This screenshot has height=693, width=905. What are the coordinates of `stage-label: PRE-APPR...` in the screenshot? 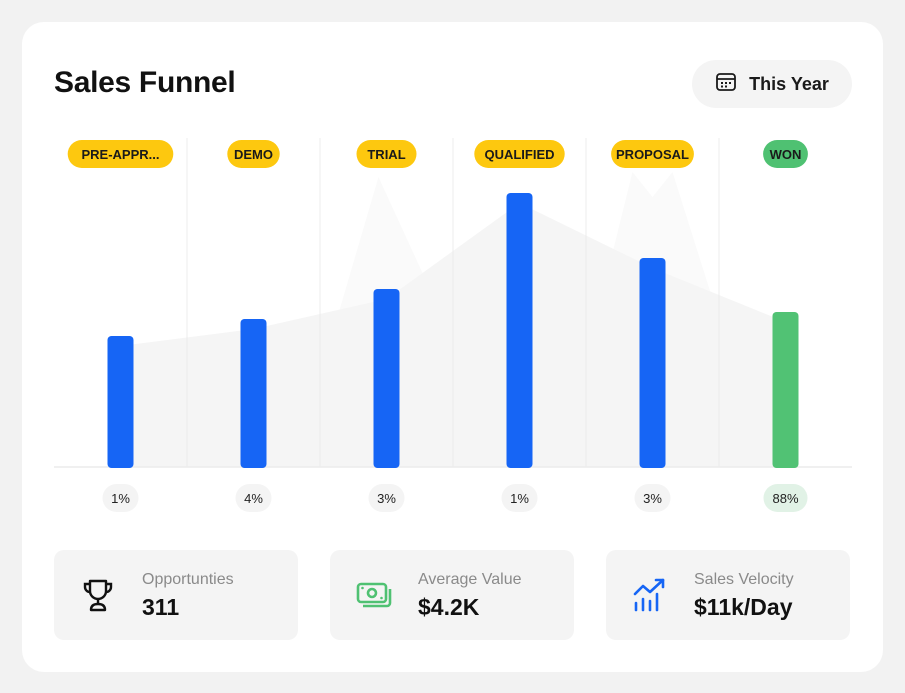 It's located at (120, 154).